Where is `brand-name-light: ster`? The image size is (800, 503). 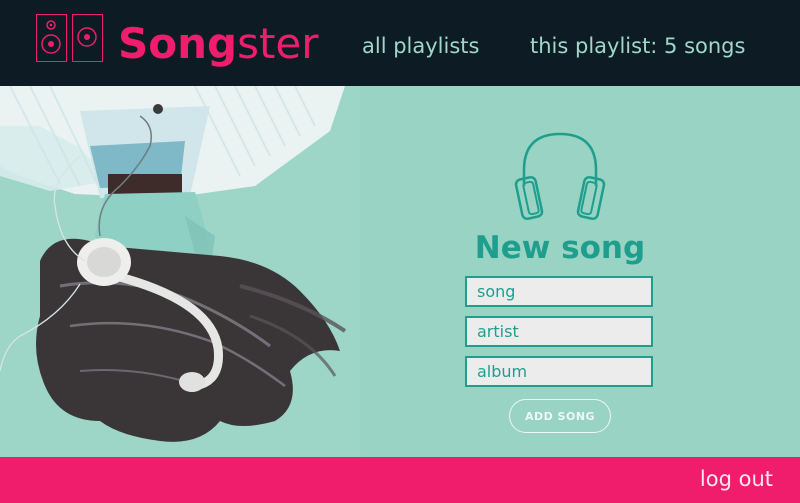
brand-name-light: ster is located at coordinates (278, 43).